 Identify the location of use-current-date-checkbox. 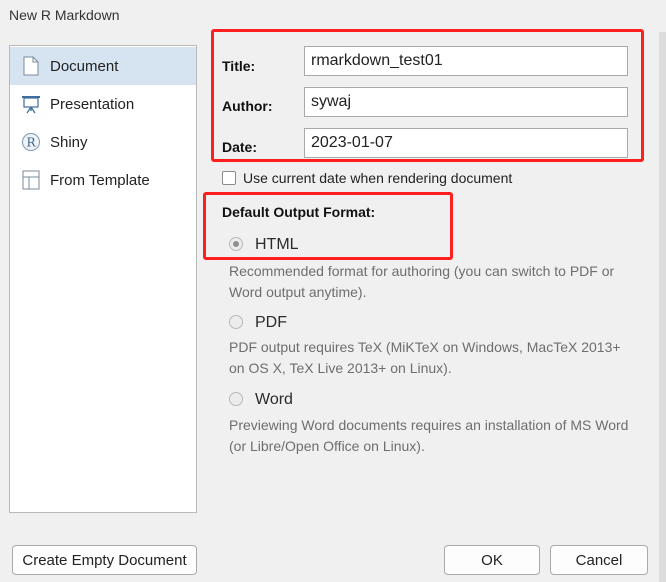
(229, 178).